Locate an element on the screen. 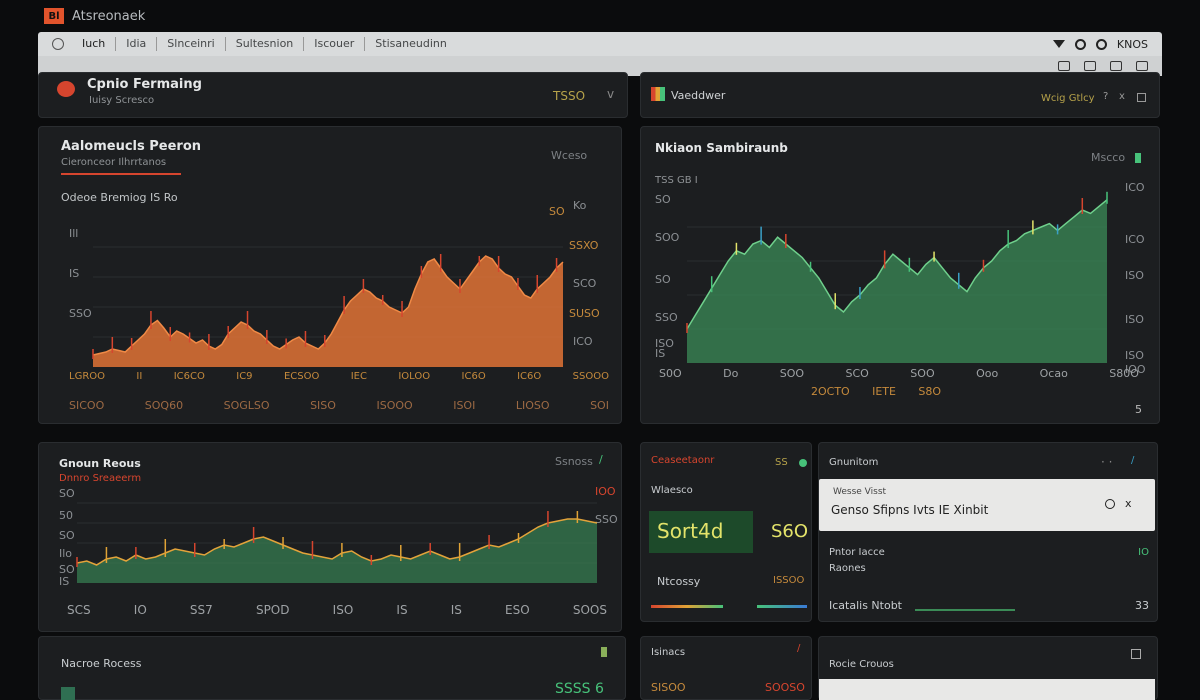 This screenshot has width=1200, height=700. more-icon: · · is located at coordinates (1106, 462).